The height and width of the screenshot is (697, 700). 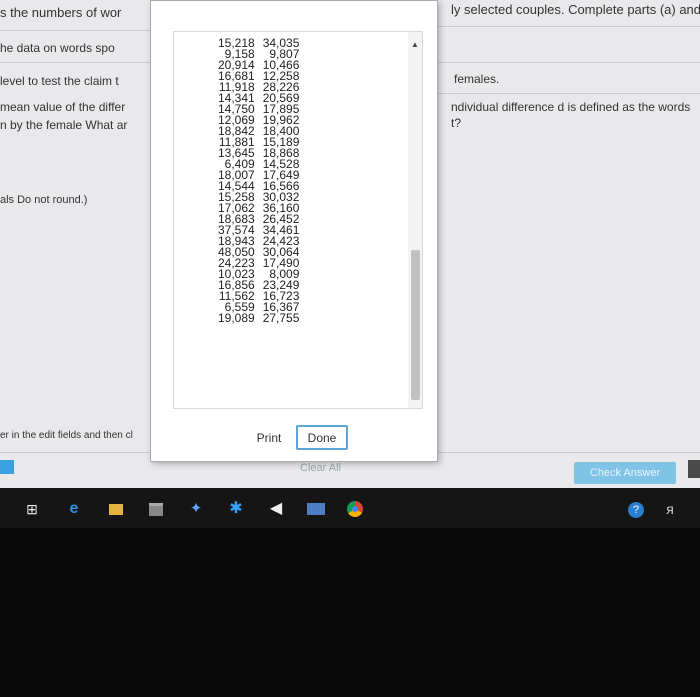 I want to click on question-line: females., so click(x=477, y=79).